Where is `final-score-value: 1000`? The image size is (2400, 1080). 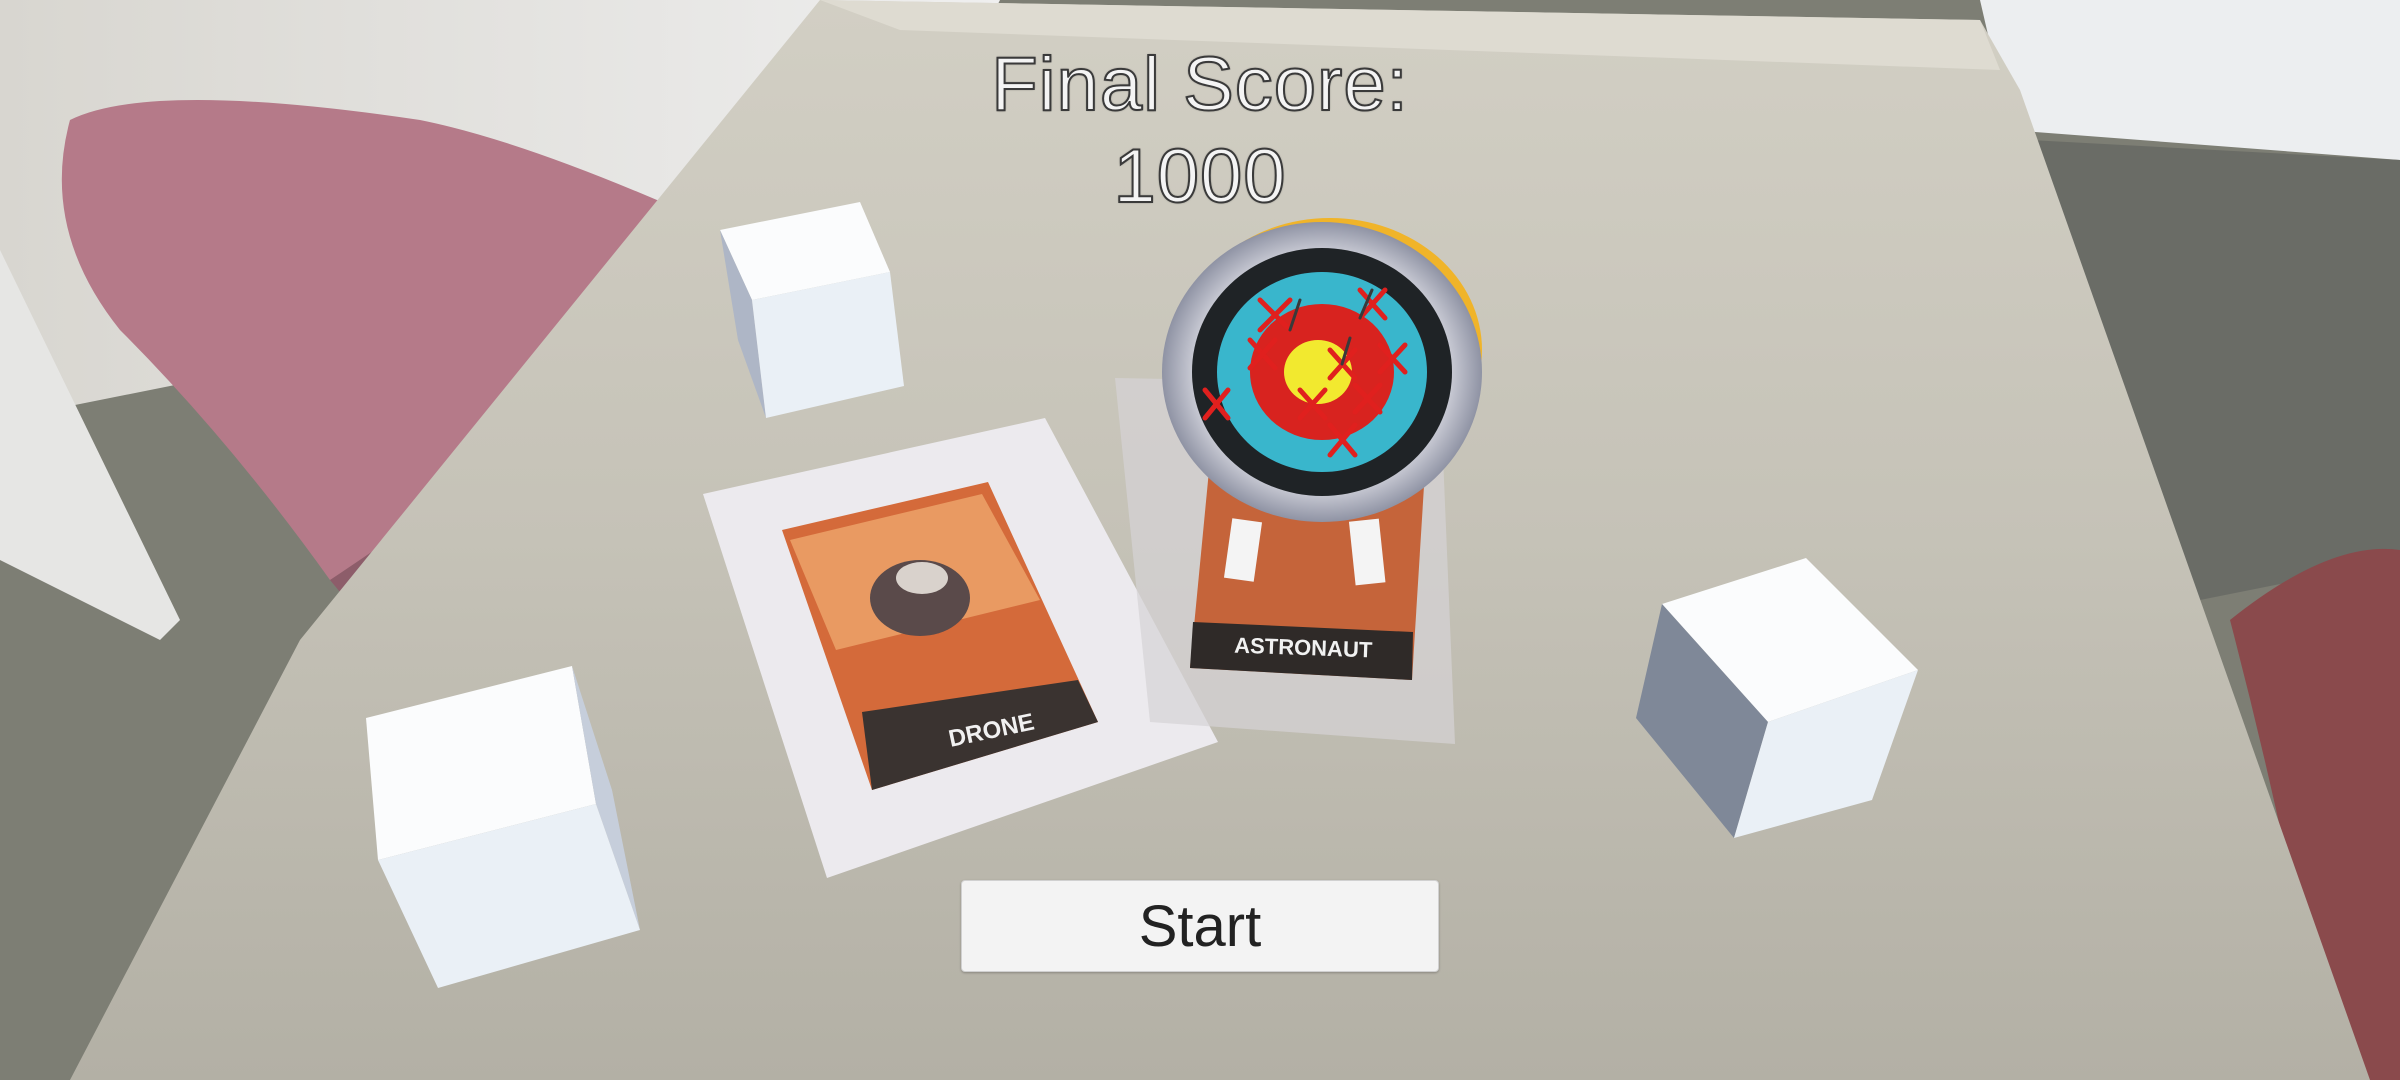
final-score-value: 1000 is located at coordinates (1199, 176).